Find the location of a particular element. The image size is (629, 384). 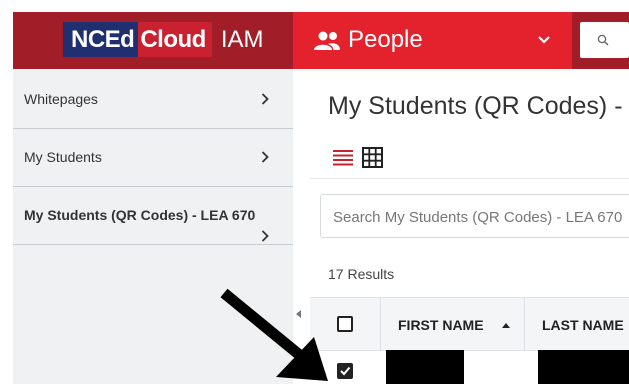

sidebar-item-whitepages: Whitepages is located at coordinates (153, 99).